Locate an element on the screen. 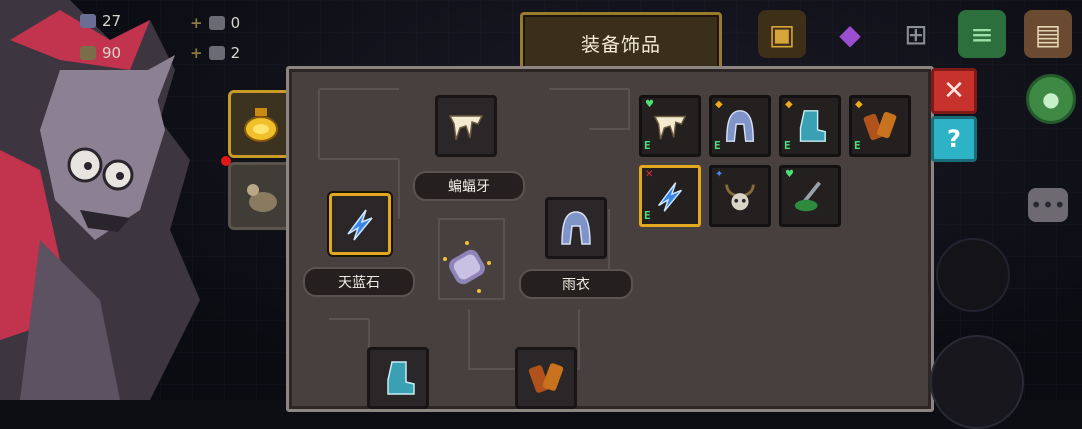 The height and width of the screenshot is (429, 1082). center-core is located at coordinates (467, 267).